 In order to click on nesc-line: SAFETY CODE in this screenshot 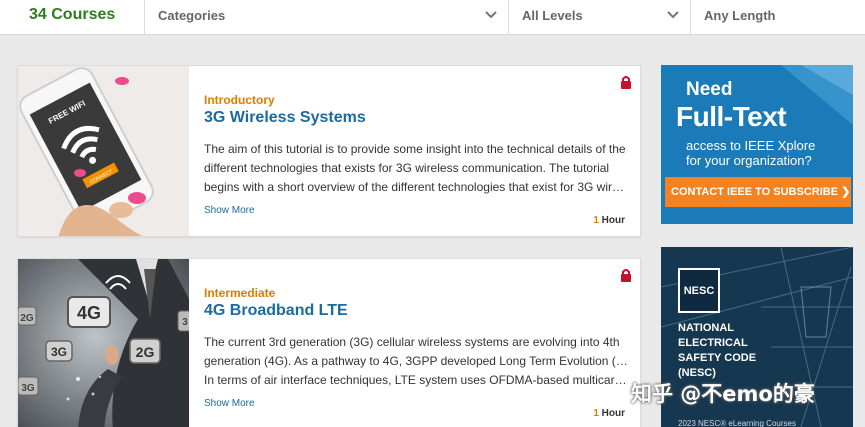, I will do `click(717, 358)`.